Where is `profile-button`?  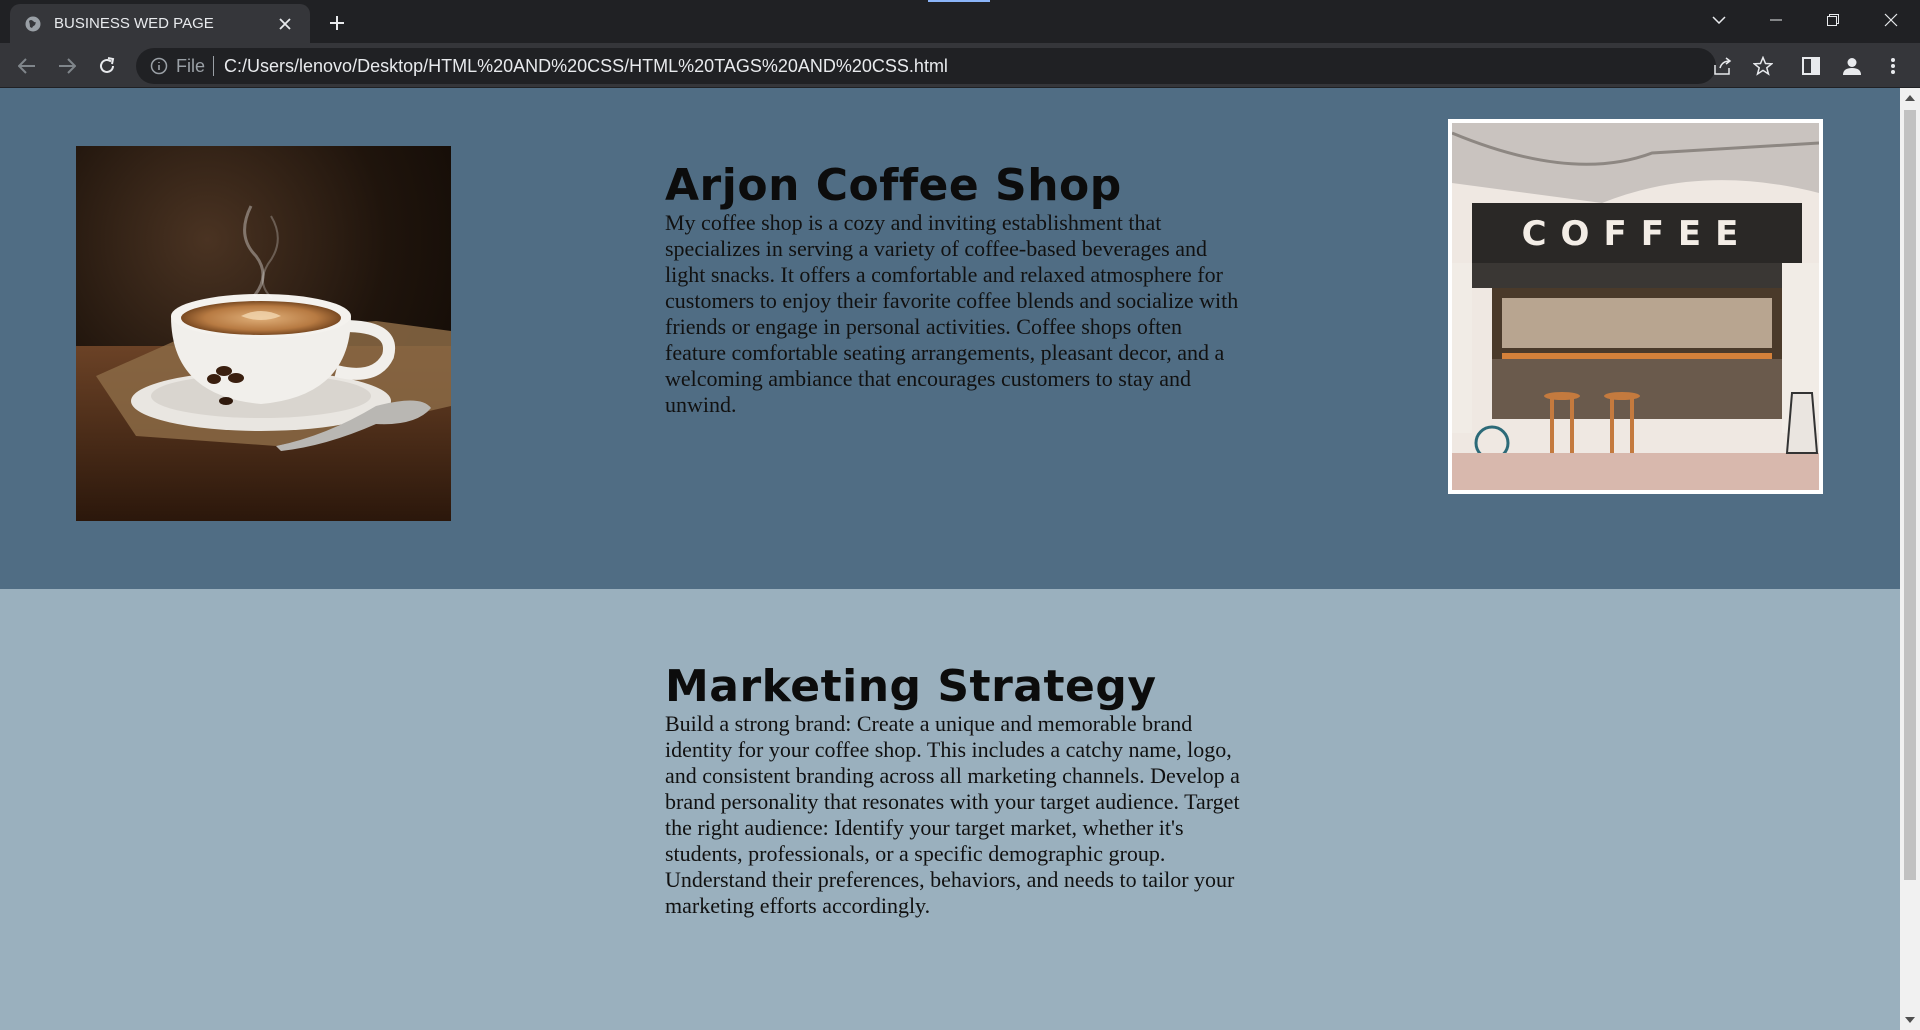 profile-button is located at coordinates (1852, 66).